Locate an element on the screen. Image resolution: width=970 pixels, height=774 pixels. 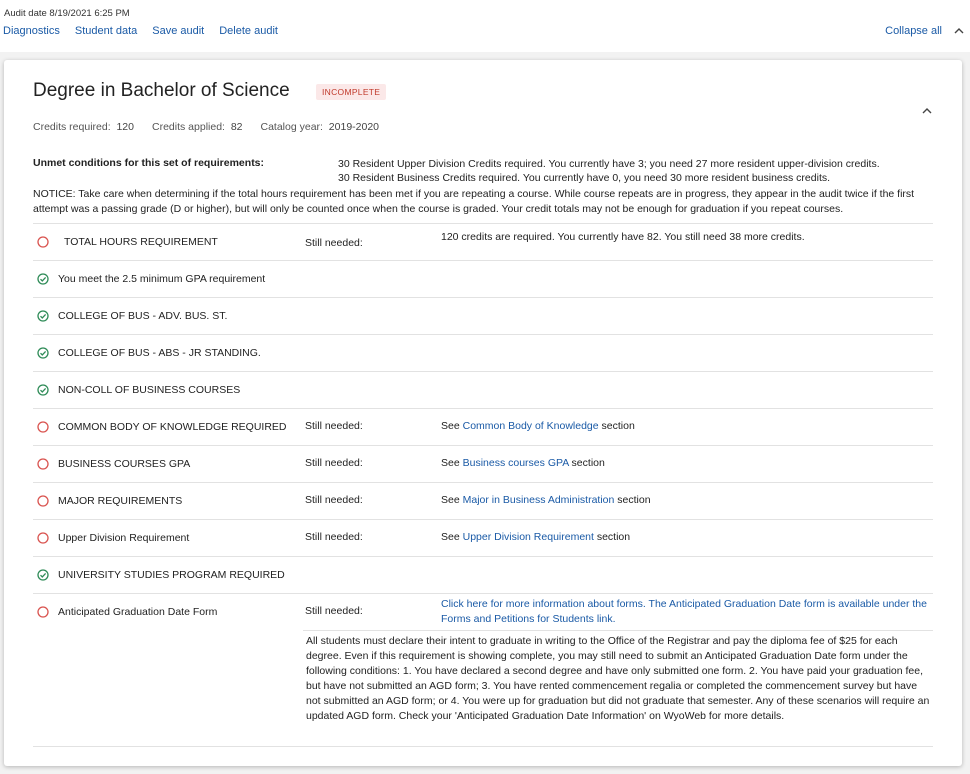
requirement-row: NON-COLL OF BUSINESS COURSES is located at coordinates (483, 389).